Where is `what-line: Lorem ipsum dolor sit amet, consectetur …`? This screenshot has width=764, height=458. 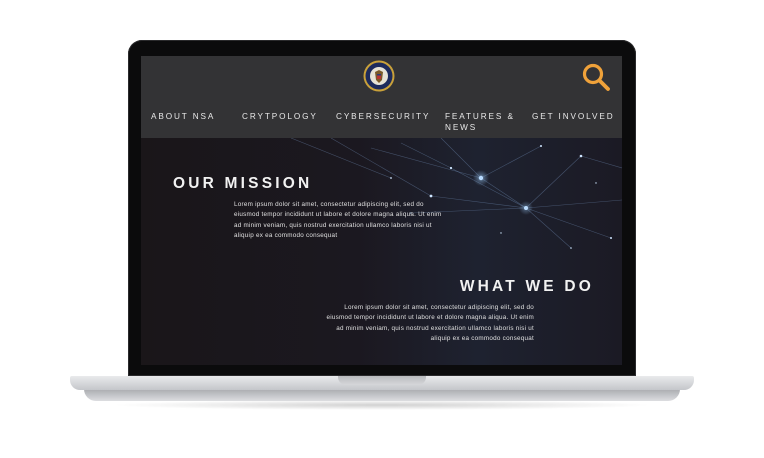 what-line: Lorem ipsum dolor sit amet, consectetur … is located at coordinates (439, 307).